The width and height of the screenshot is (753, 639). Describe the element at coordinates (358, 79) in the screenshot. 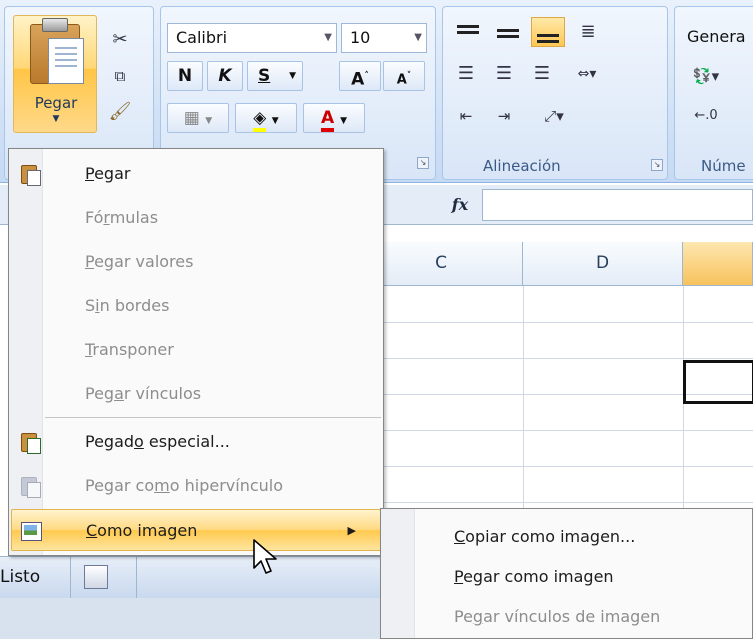

I see `grow-font-letter: A` at that location.